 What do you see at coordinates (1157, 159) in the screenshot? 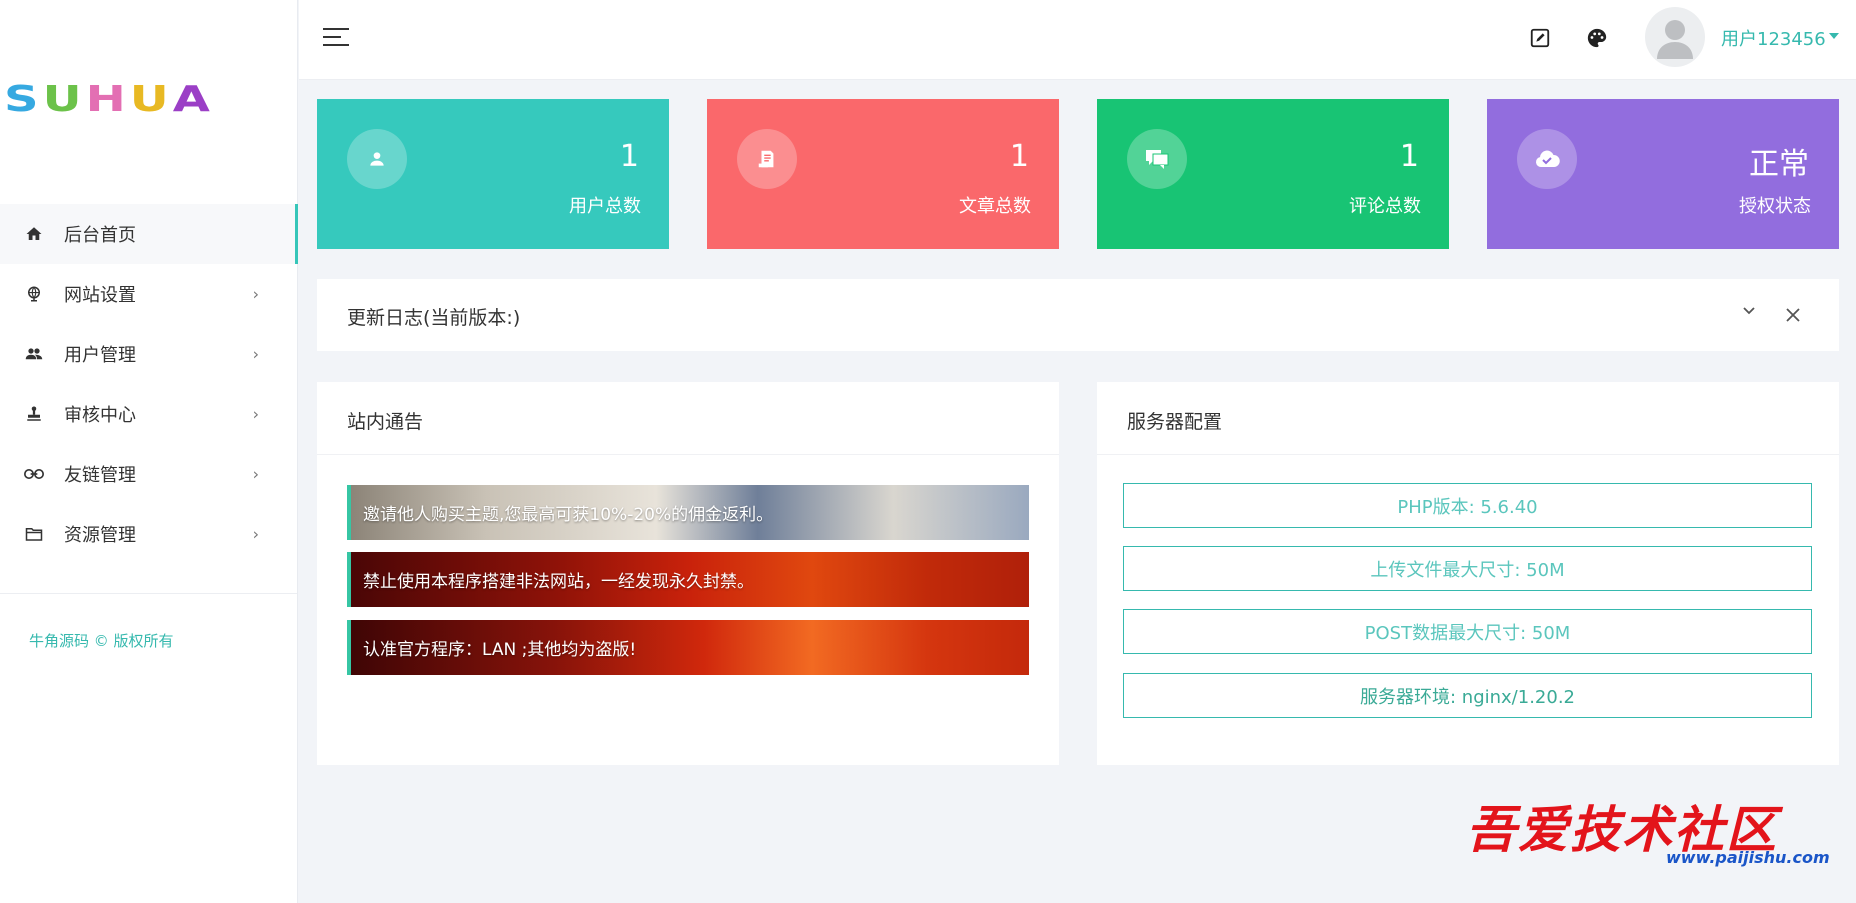
I see `comment-icon` at bounding box center [1157, 159].